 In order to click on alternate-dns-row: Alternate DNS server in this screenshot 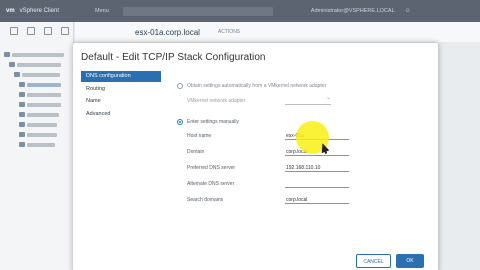, I will do `click(268, 184)`.